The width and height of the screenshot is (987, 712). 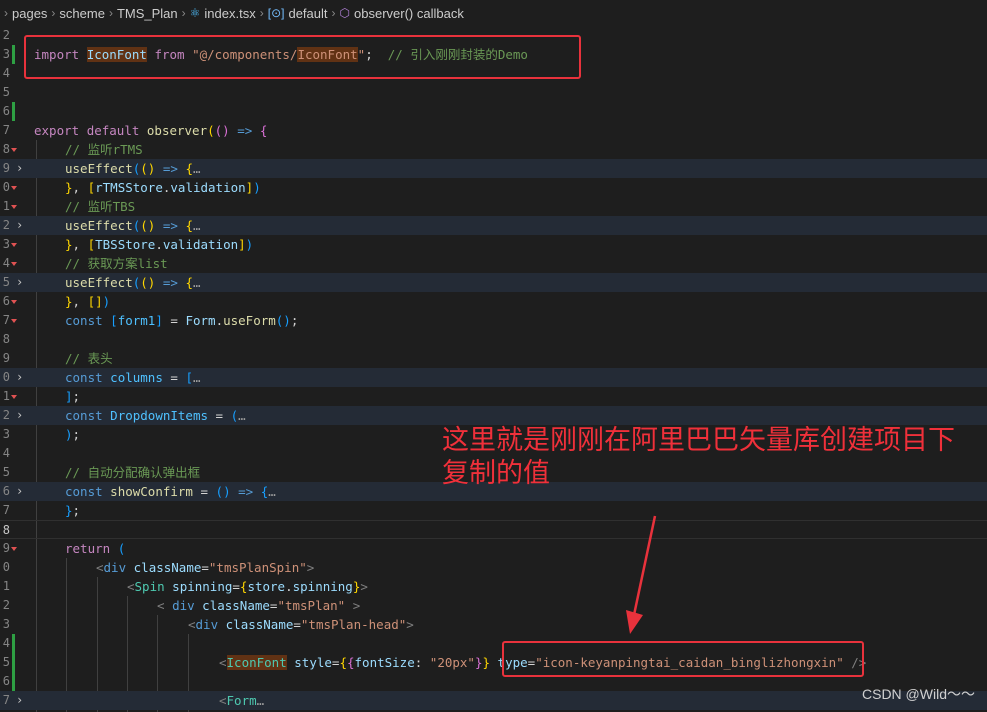 What do you see at coordinates (493, 567) in the screenshot?
I see `code-line: 0 <div className="tmsPlanSpin">` at bounding box center [493, 567].